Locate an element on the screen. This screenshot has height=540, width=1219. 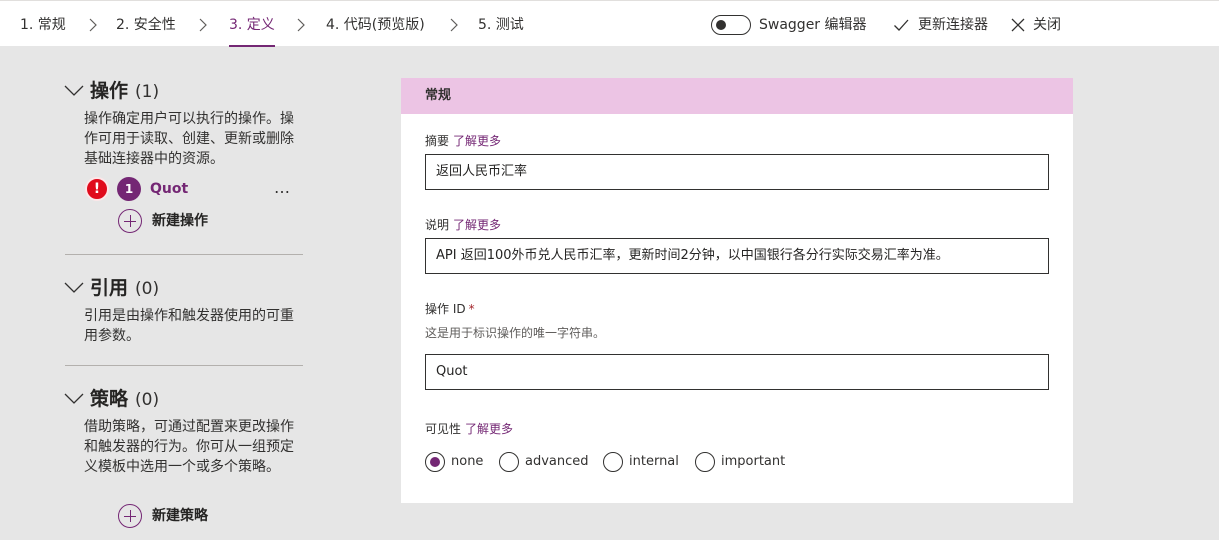
swagger-editor-label: Swagger 编辑器 is located at coordinates (813, 25).